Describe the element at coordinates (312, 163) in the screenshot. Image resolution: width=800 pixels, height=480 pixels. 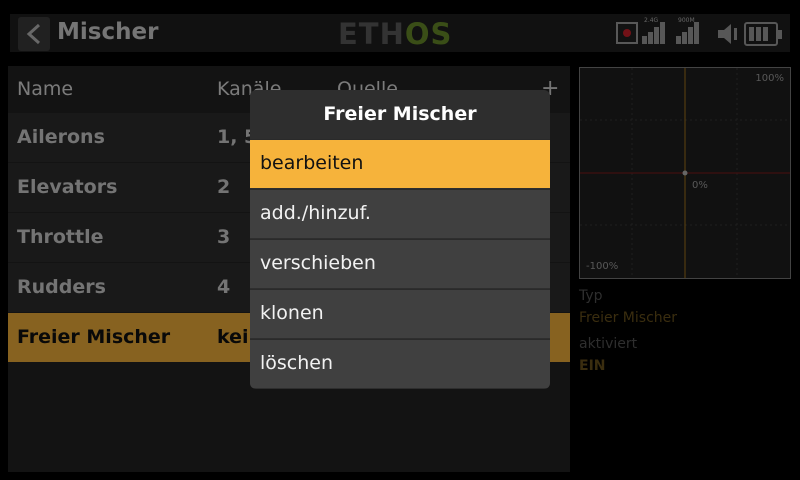
I see `menu-item-label: bearbeiten` at that location.